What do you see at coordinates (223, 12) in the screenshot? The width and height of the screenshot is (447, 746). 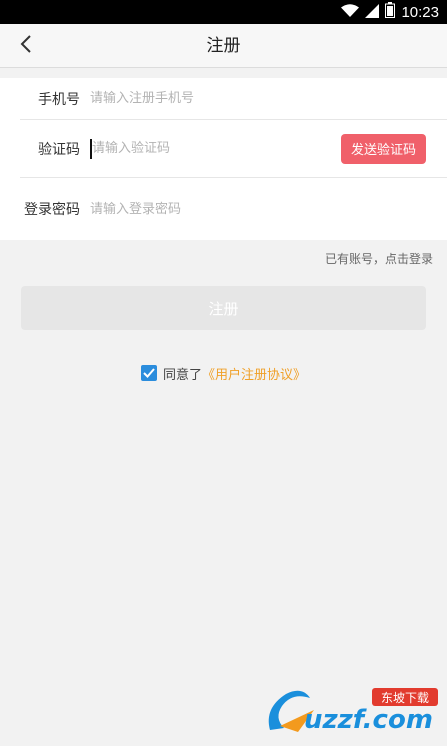 I see `status-bar: 10:23` at bounding box center [223, 12].